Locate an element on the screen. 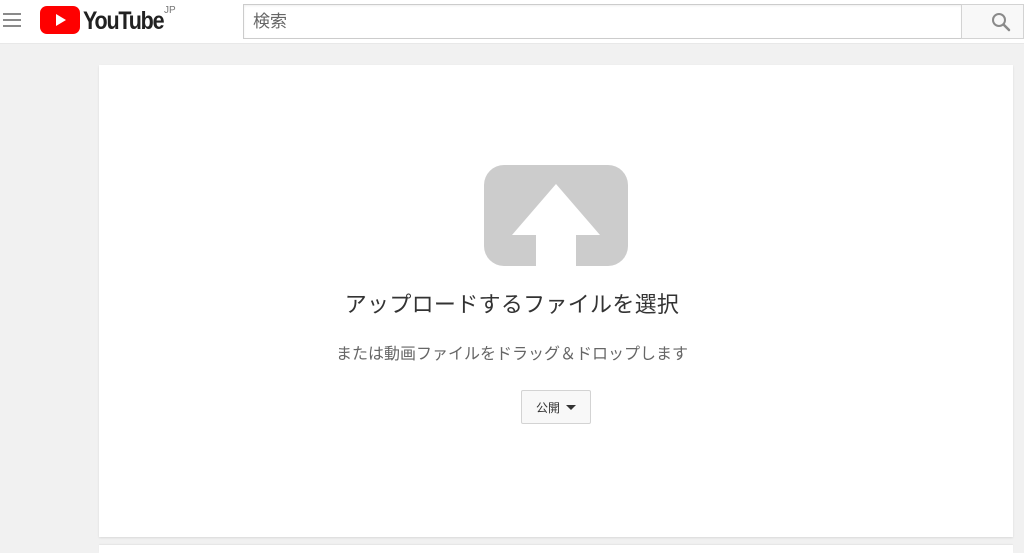  youtube-play-icon is located at coordinates (60, 20).